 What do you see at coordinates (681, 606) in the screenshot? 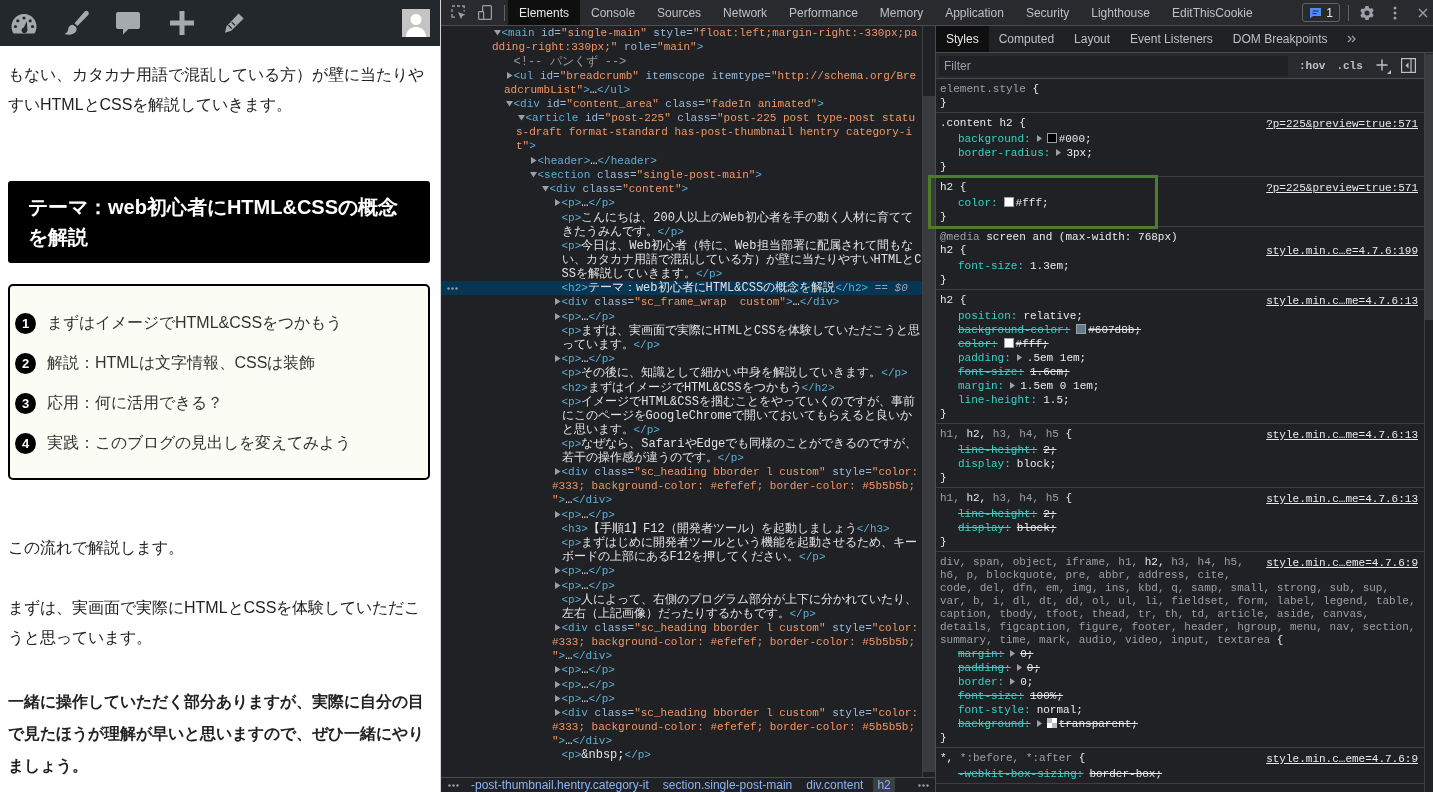
I see `dom-node: <p>人によって、右側のプログラム部分が上下に分かれていたり、左右（上記画像）だったりするかもです。</p>` at bounding box center [681, 606].